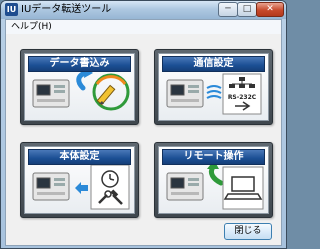 The width and height of the screenshot is (320, 249). Describe the element at coordinates (143, 10) in the screenshot. I see `title-bar: IU IUデータ転送ツール ─ □ ✕` at that location.